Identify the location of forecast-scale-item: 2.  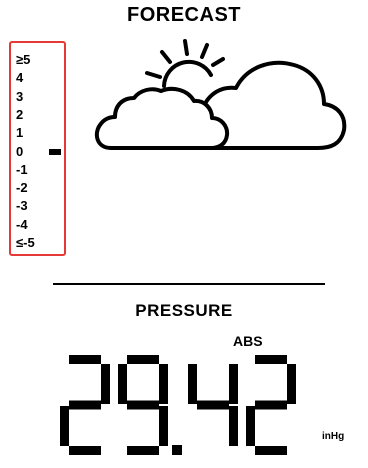
(20, 114).